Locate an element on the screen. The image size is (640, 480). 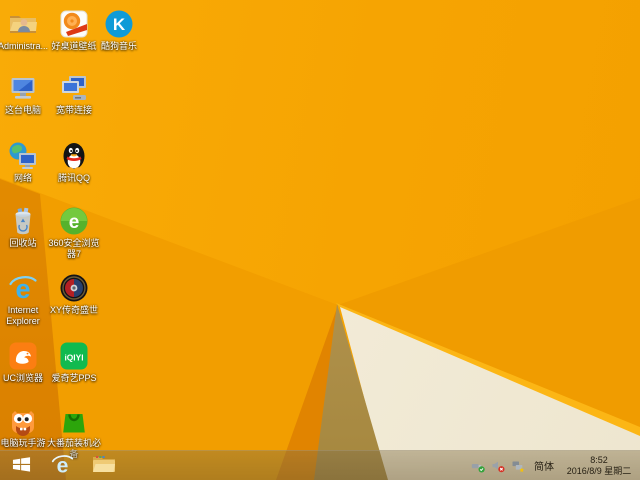
wallpaper-app-icon is located at coordinates (74, 24).